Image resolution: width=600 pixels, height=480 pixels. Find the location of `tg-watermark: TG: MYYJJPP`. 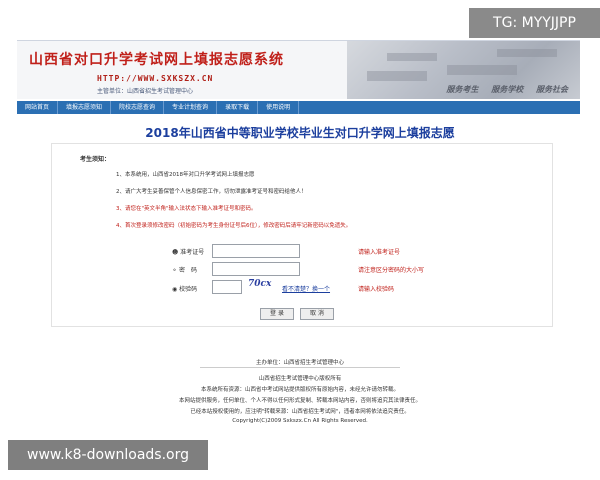

tg-watermark: TG: MYYJJPP is located at coordinates (534, 23).